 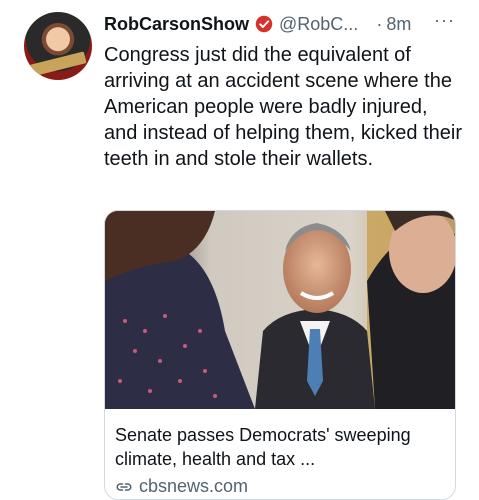 What do you see at coordinates (264, 24) in the screenshot?
I see `verified-badge-icon` at bounding box center [264, 24].